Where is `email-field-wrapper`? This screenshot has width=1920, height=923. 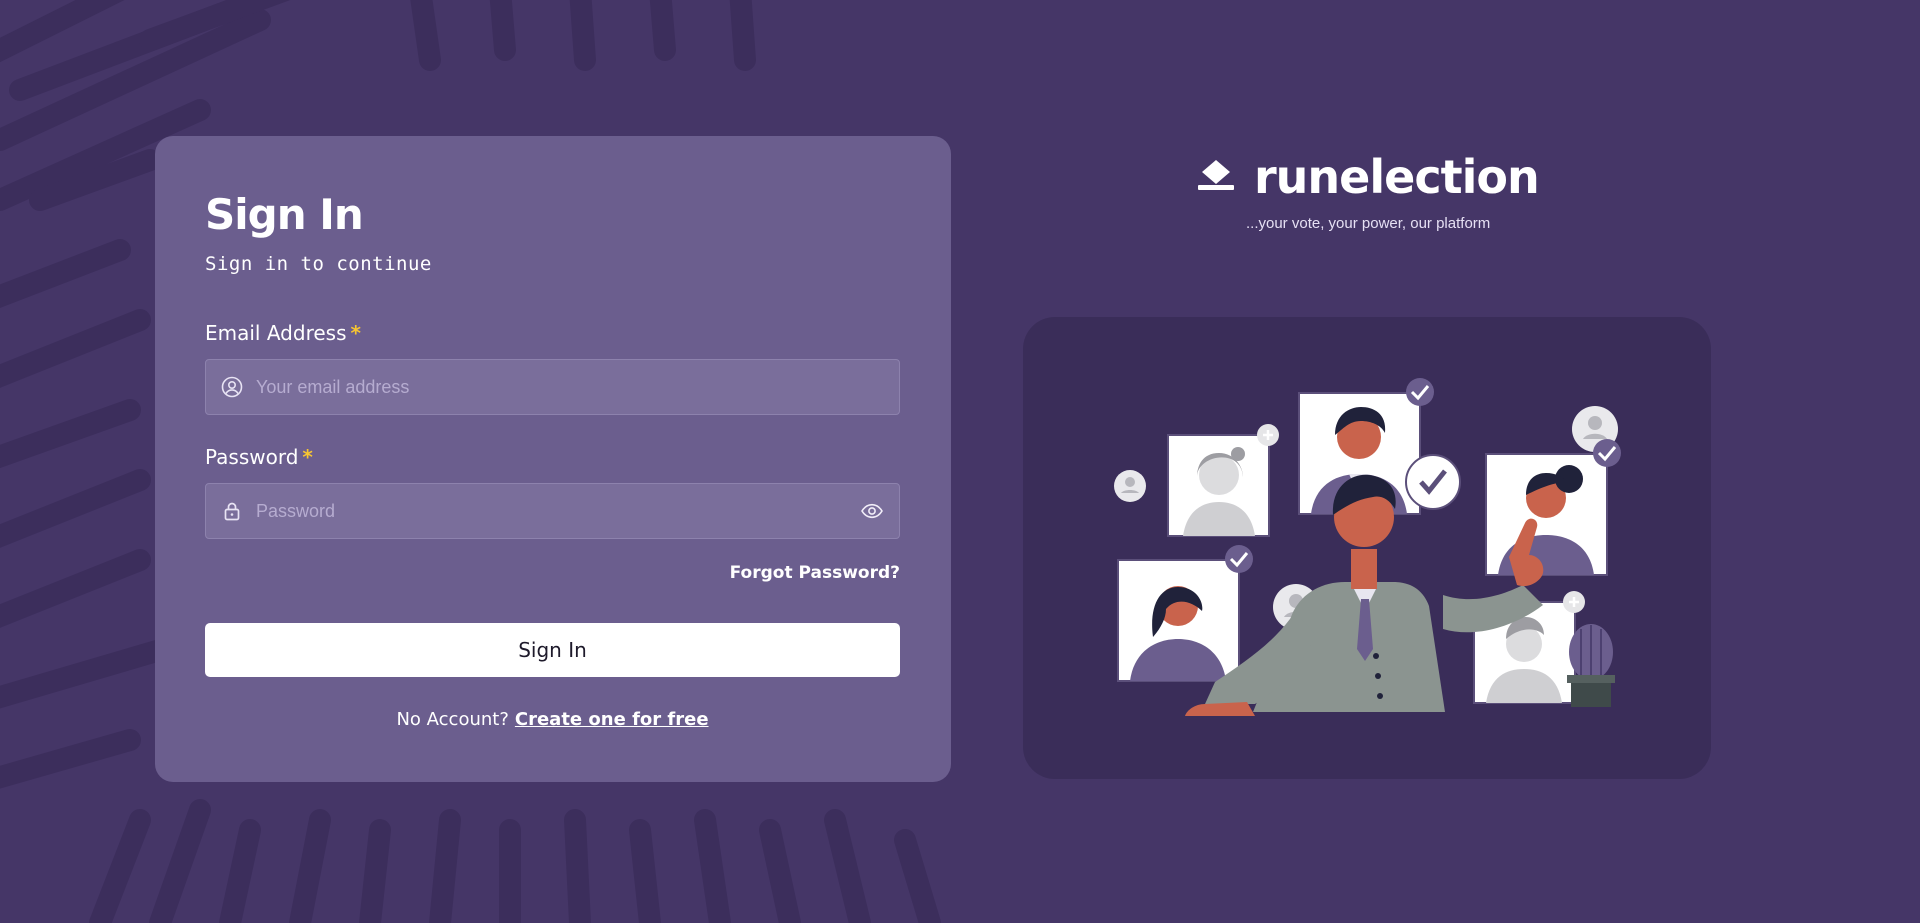
email-field-wrapper is located at coordinates (552, 387).